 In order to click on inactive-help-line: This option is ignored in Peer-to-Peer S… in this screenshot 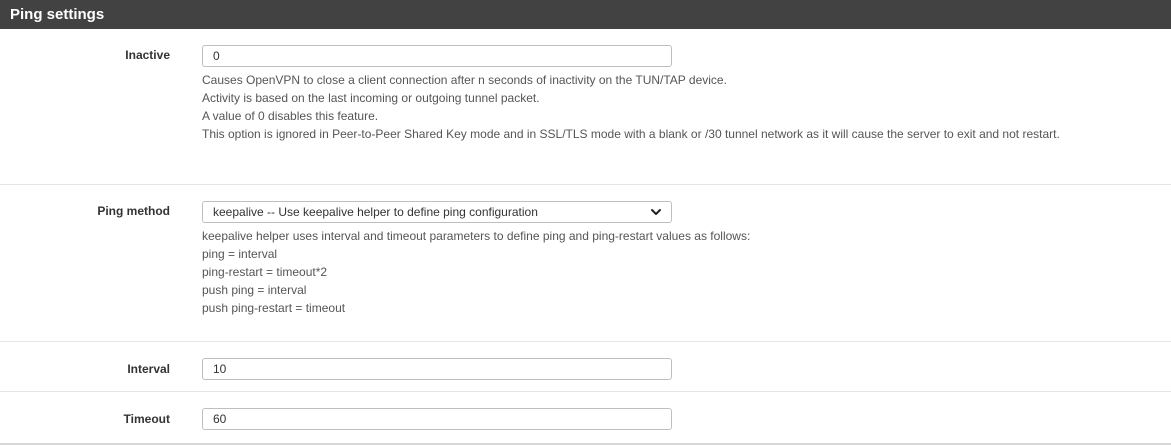, I will do `click(631, 134)`.